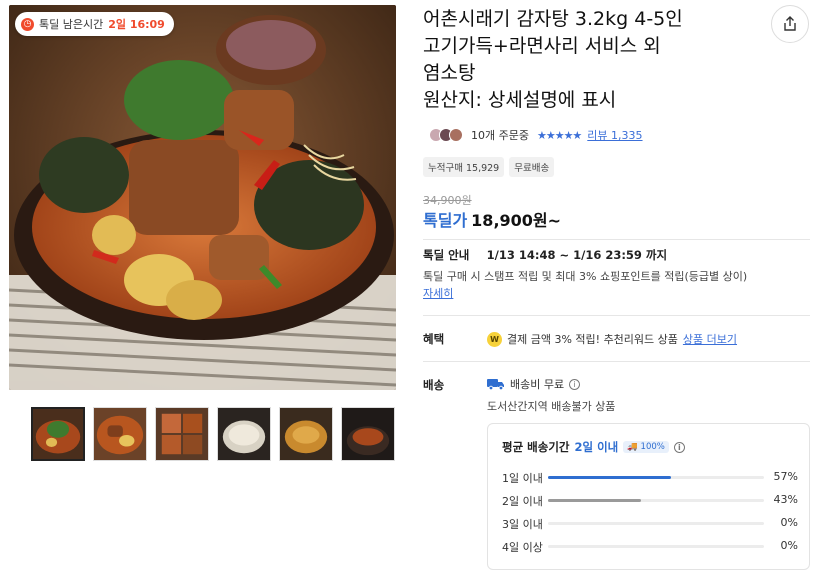 This screenshot has width=836, height=581. I want to click on shipping-fee-row: 배송비 무료 i, so click(534, 384).